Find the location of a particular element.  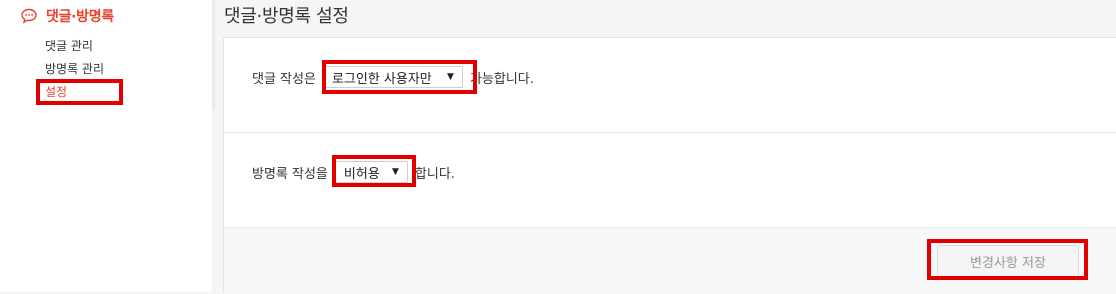

highlight-box-comment-select is located at coordinates (399, 77).